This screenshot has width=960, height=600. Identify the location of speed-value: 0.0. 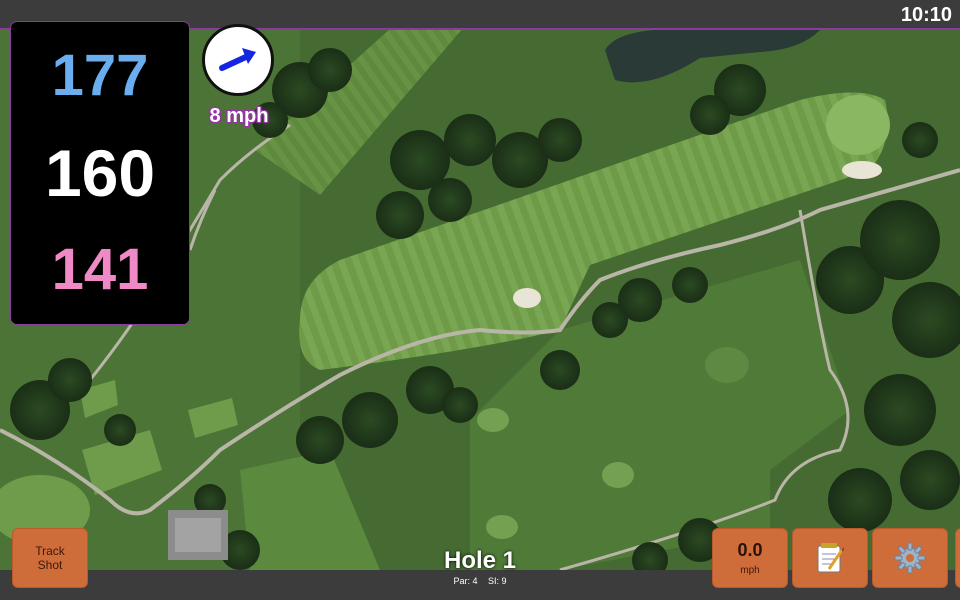
(750, 550).